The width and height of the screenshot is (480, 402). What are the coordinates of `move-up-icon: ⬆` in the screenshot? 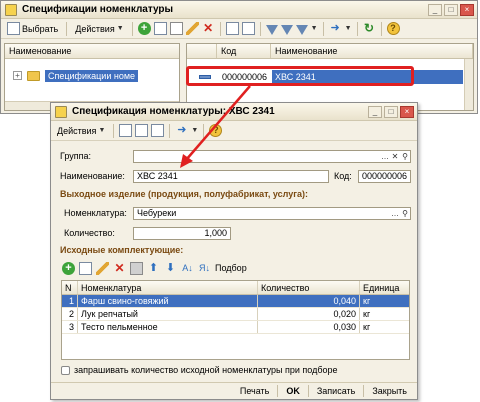 It's located at (153, 268).